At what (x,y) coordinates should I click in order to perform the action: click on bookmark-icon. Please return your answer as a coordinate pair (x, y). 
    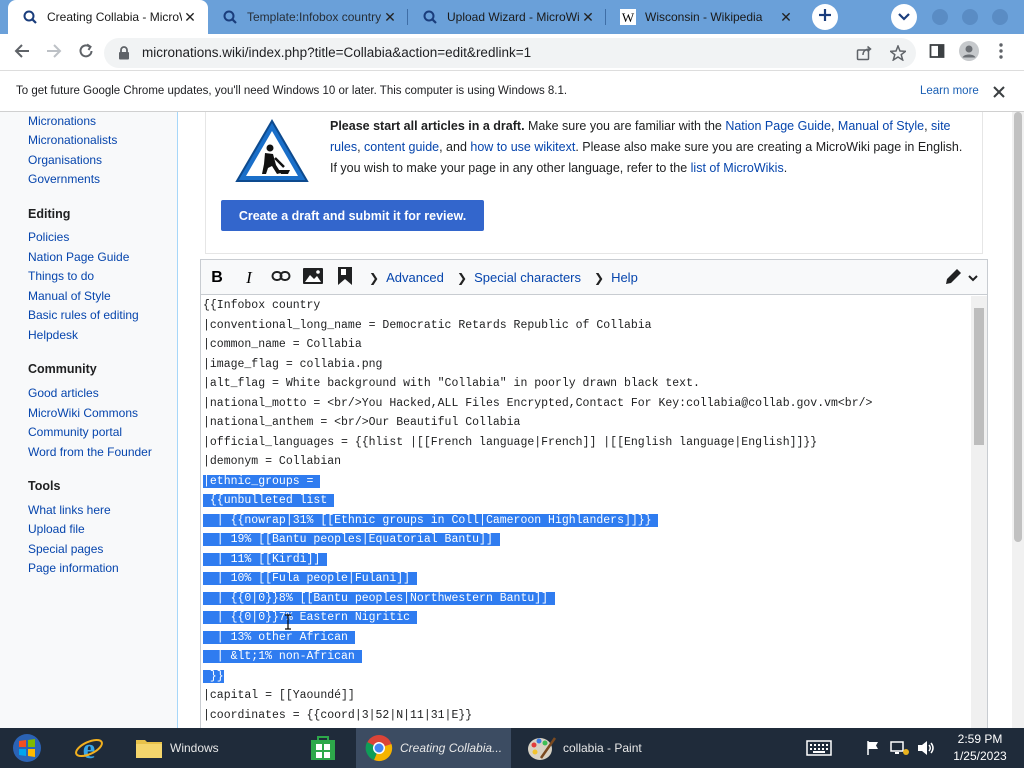
    Looking at the image, I should click on (345, 278).